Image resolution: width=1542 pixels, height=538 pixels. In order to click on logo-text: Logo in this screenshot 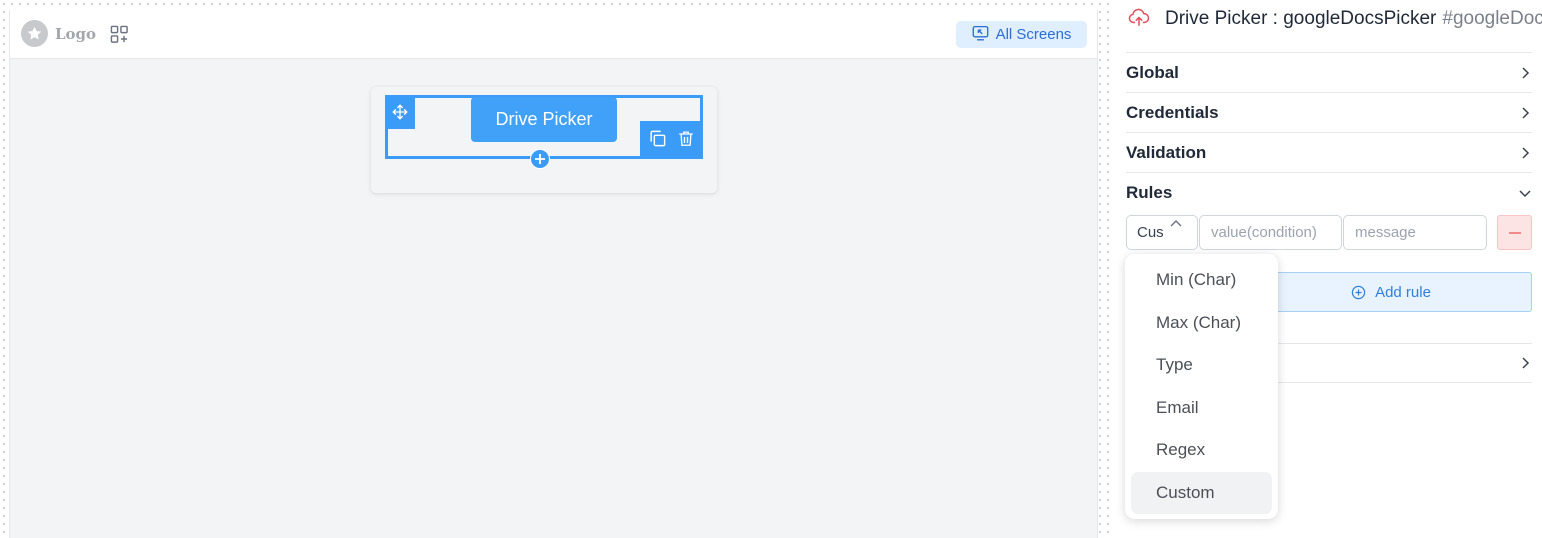, I will do `click(76, 33)`.